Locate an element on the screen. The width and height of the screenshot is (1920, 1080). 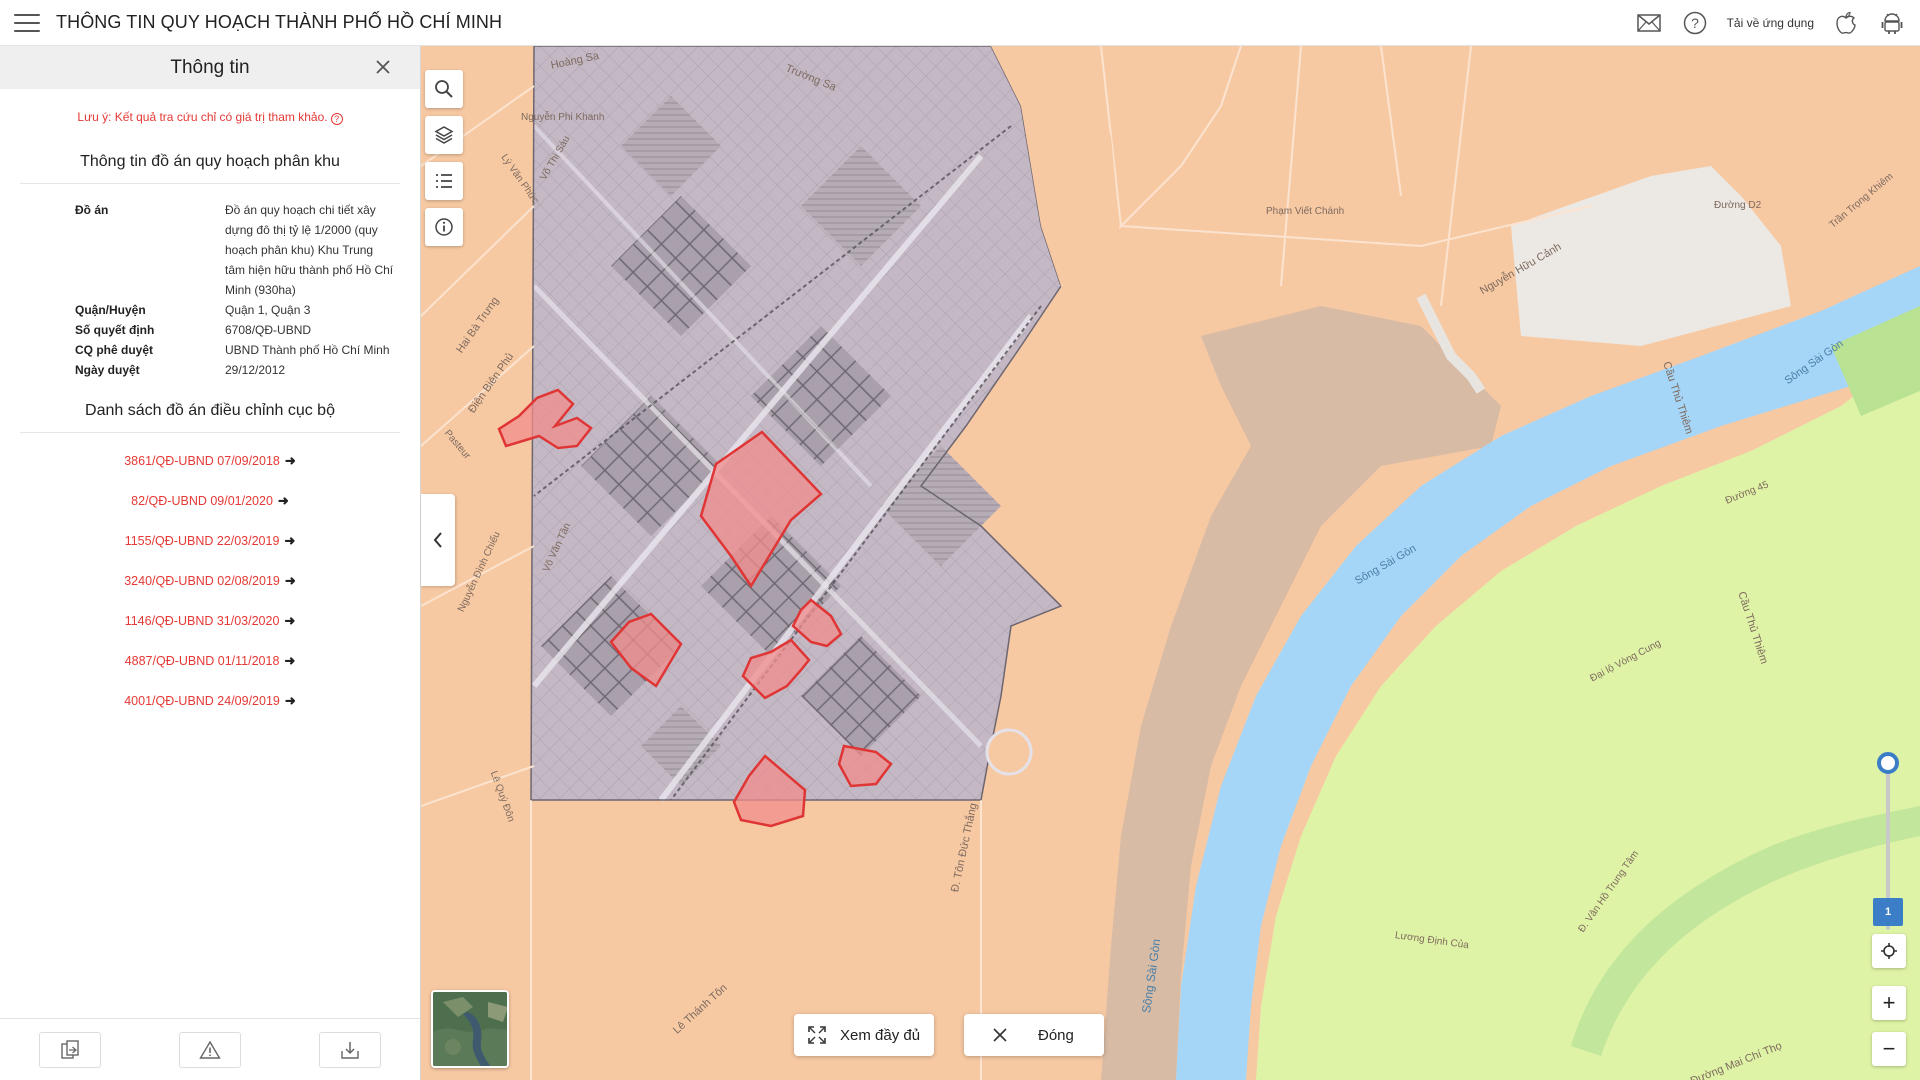
documents-icon is located at coordinates (70, 1049).